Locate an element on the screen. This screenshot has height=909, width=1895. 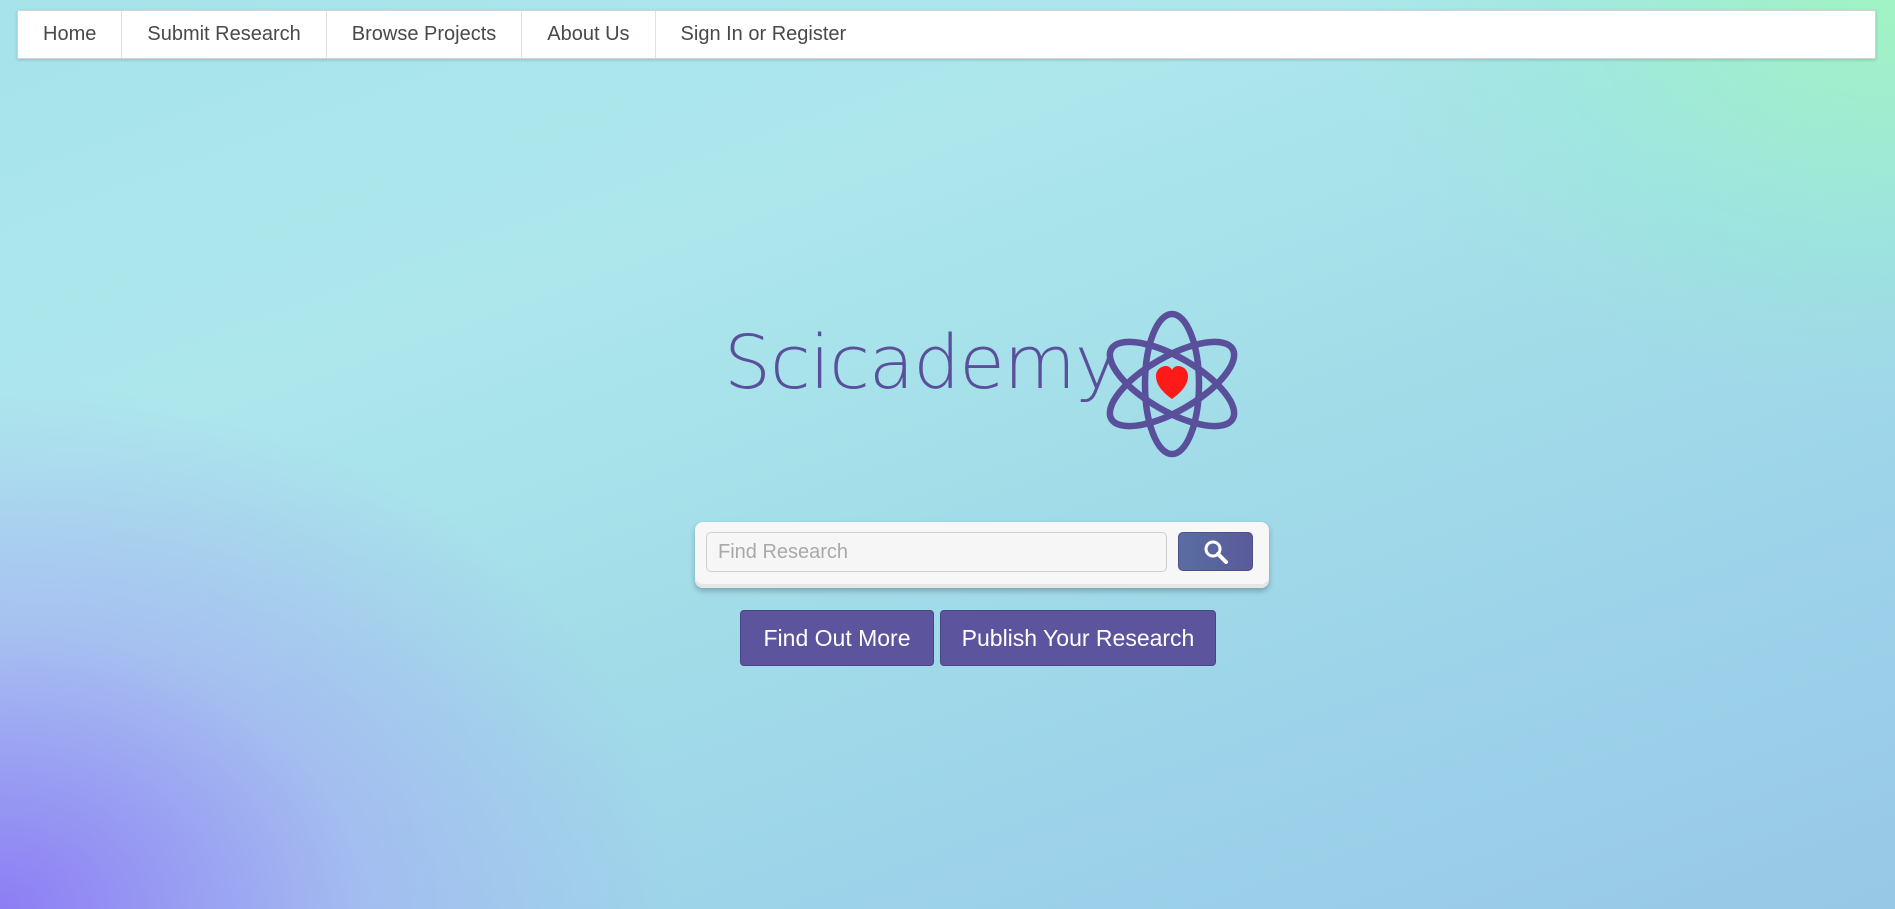
brand-logo: Scicademy is located at coordinates (980, 384).